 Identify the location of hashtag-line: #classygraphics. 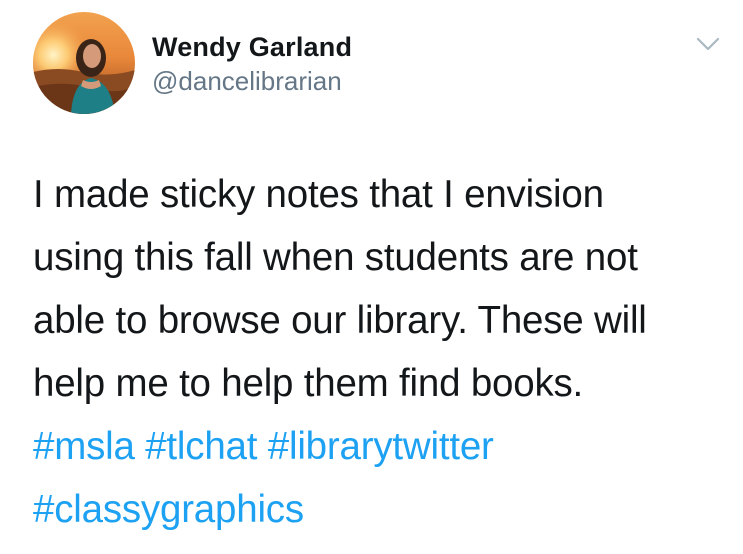
(378, 509).